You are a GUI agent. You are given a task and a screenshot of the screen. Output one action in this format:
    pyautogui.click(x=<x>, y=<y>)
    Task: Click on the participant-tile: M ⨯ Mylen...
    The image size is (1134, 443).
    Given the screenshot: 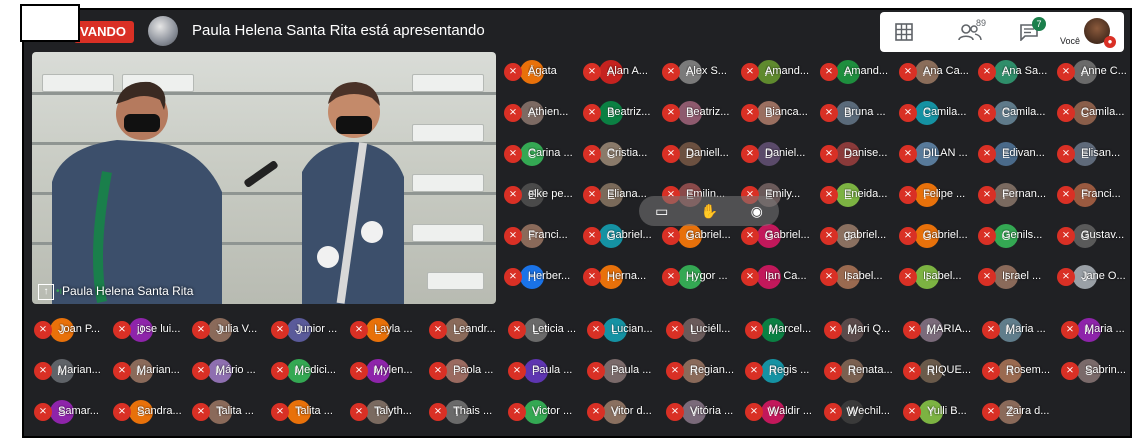 What is the action you would take?
    pyautogui.click(x=388, y=371)
    